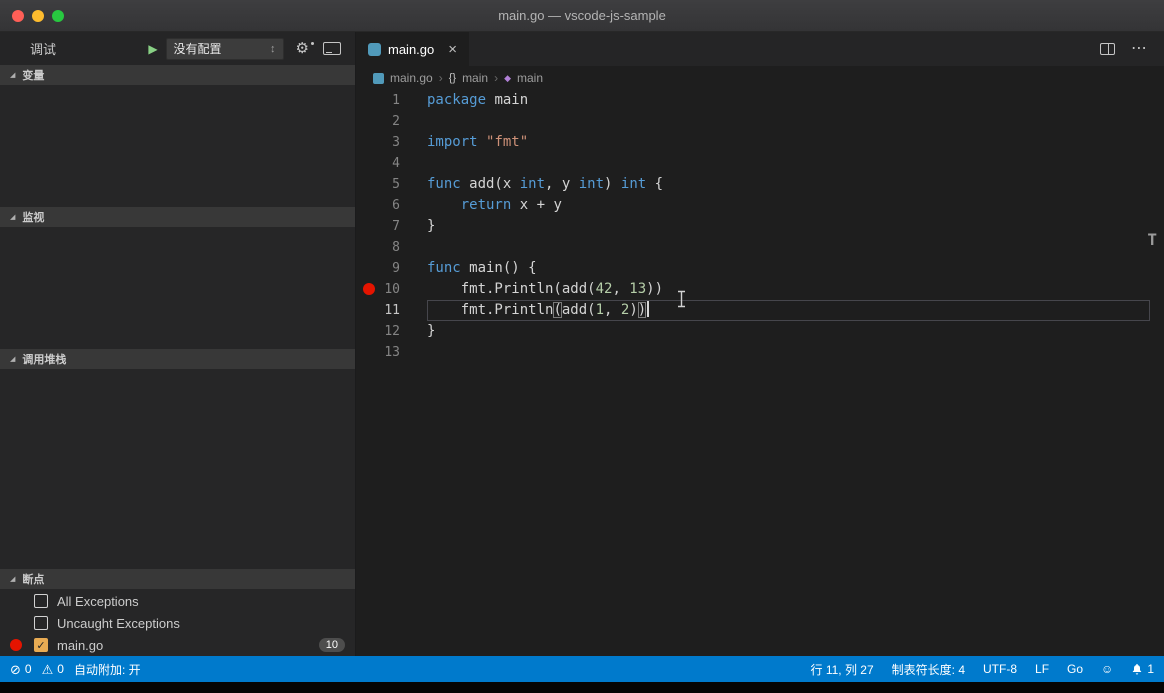  I want to click on code-line-11: 11 fmt.Println(add(1, 2)), so click(760, 310).